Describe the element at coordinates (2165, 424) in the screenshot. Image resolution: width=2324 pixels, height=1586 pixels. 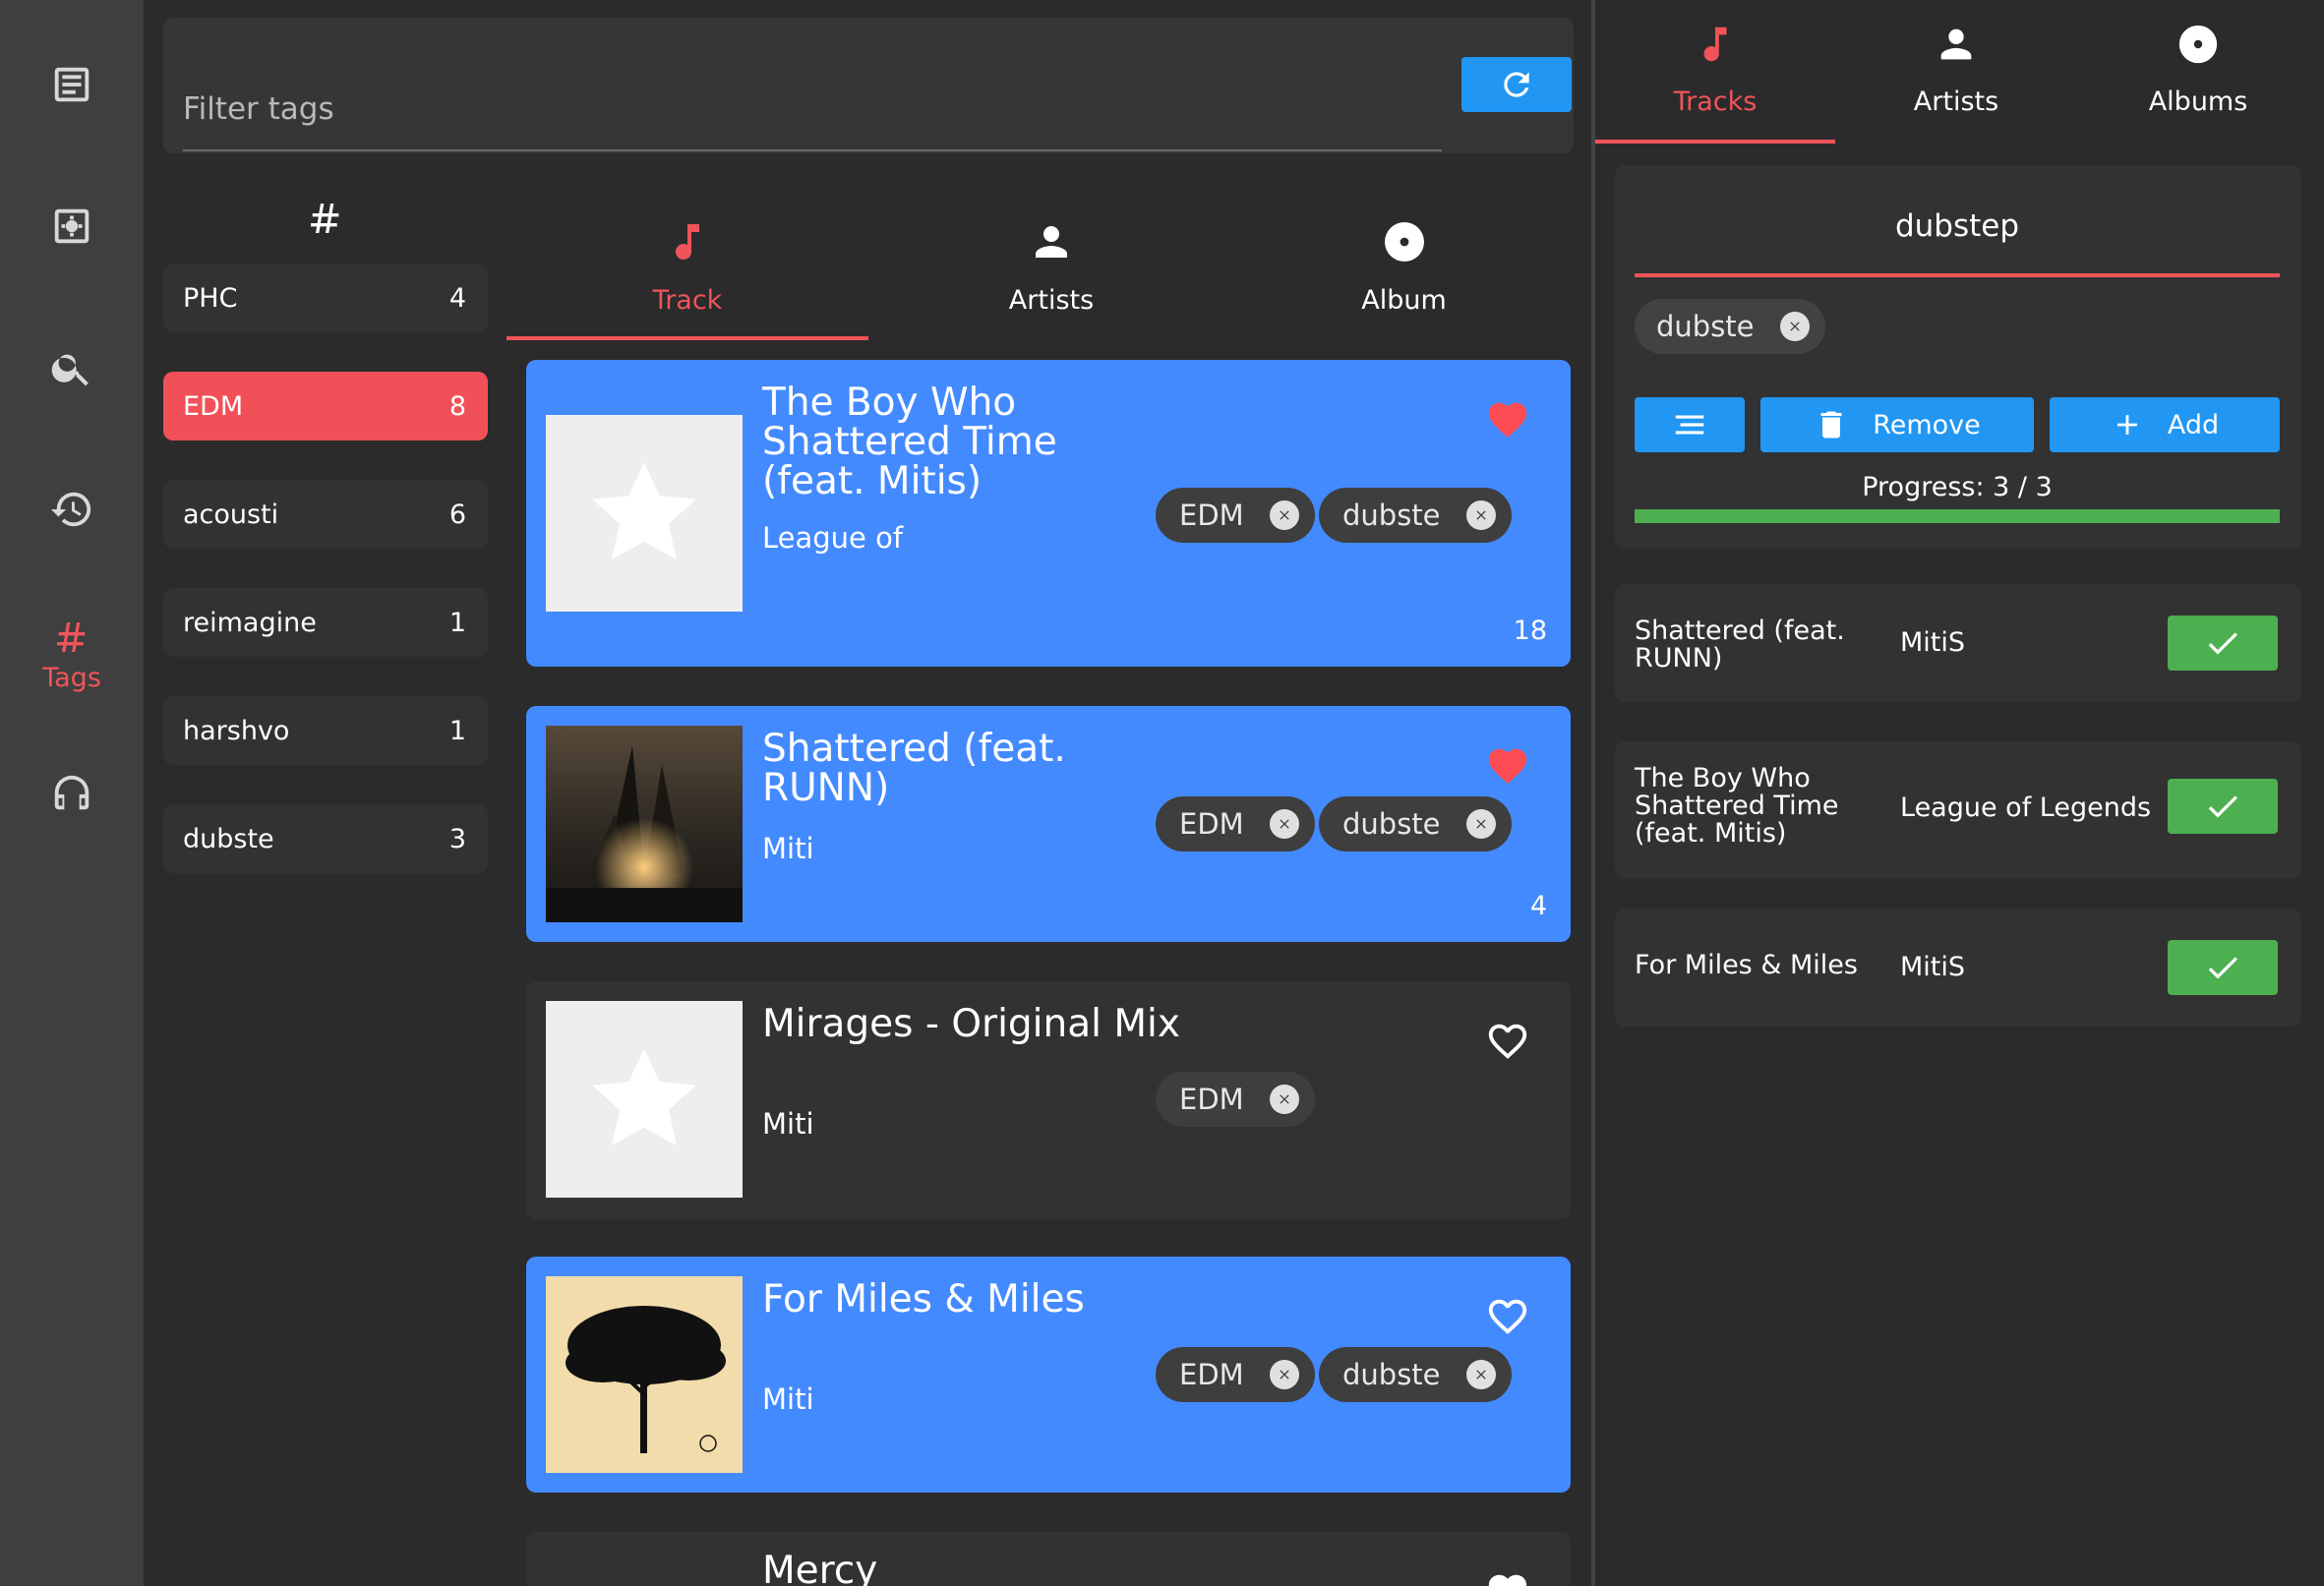
I see `add-button: Add` at that location.